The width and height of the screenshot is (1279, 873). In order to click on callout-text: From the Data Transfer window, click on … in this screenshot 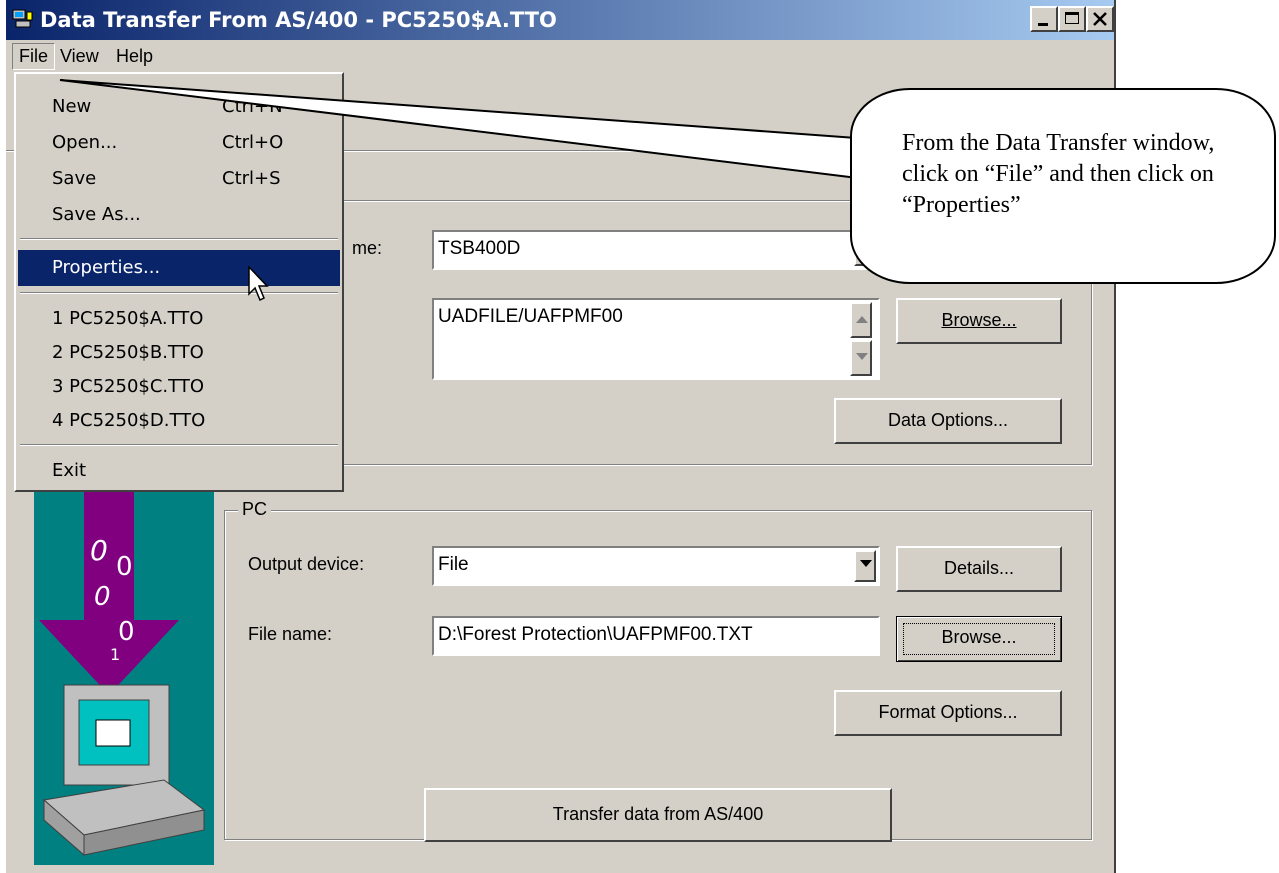, I will do `click(1058, 174)`.